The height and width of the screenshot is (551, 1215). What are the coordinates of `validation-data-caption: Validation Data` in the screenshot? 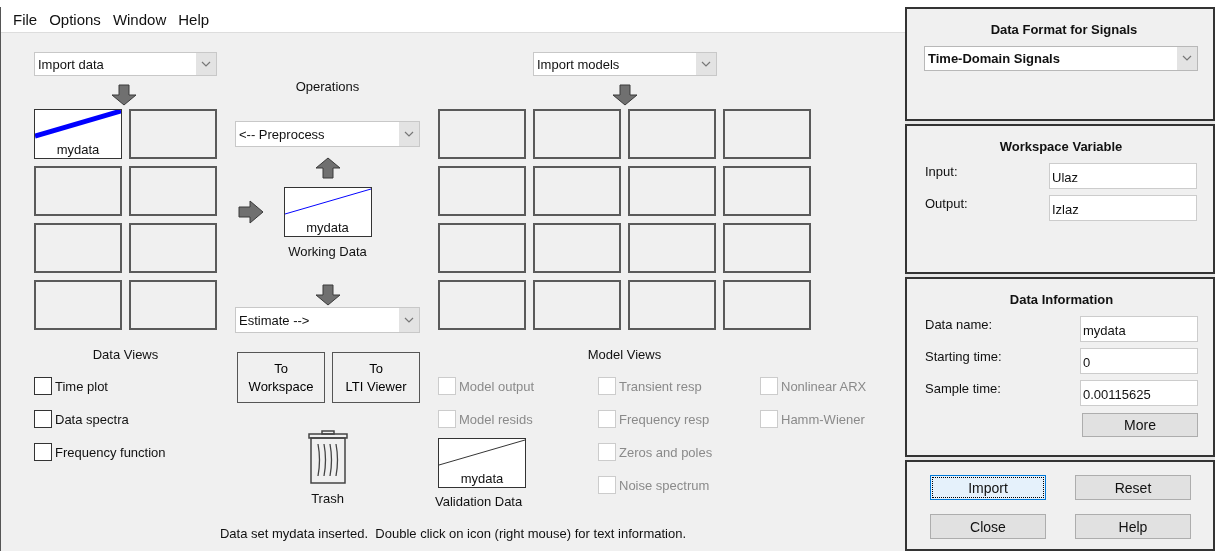 It's located at (479, 501).